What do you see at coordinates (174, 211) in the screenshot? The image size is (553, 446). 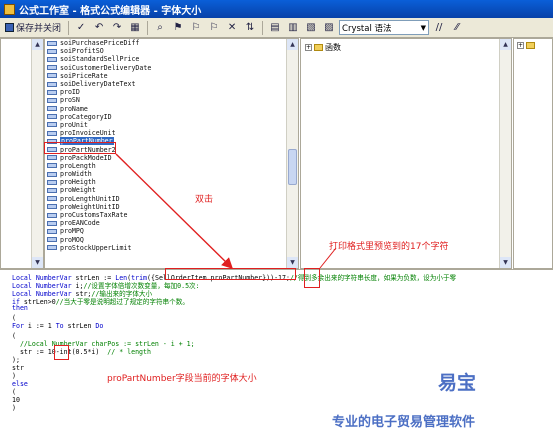 I see `double-click-arrow` at bounding box center [174, 211].